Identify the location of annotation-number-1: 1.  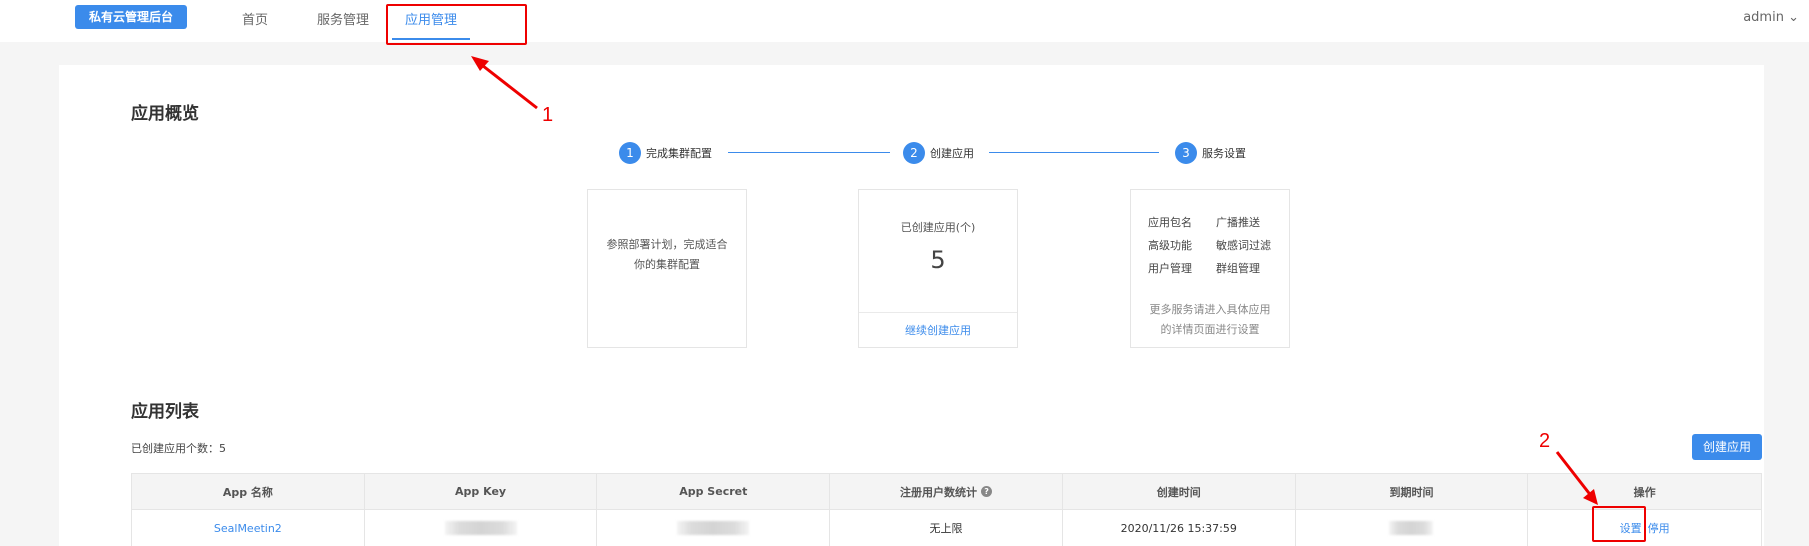
(548, 115).